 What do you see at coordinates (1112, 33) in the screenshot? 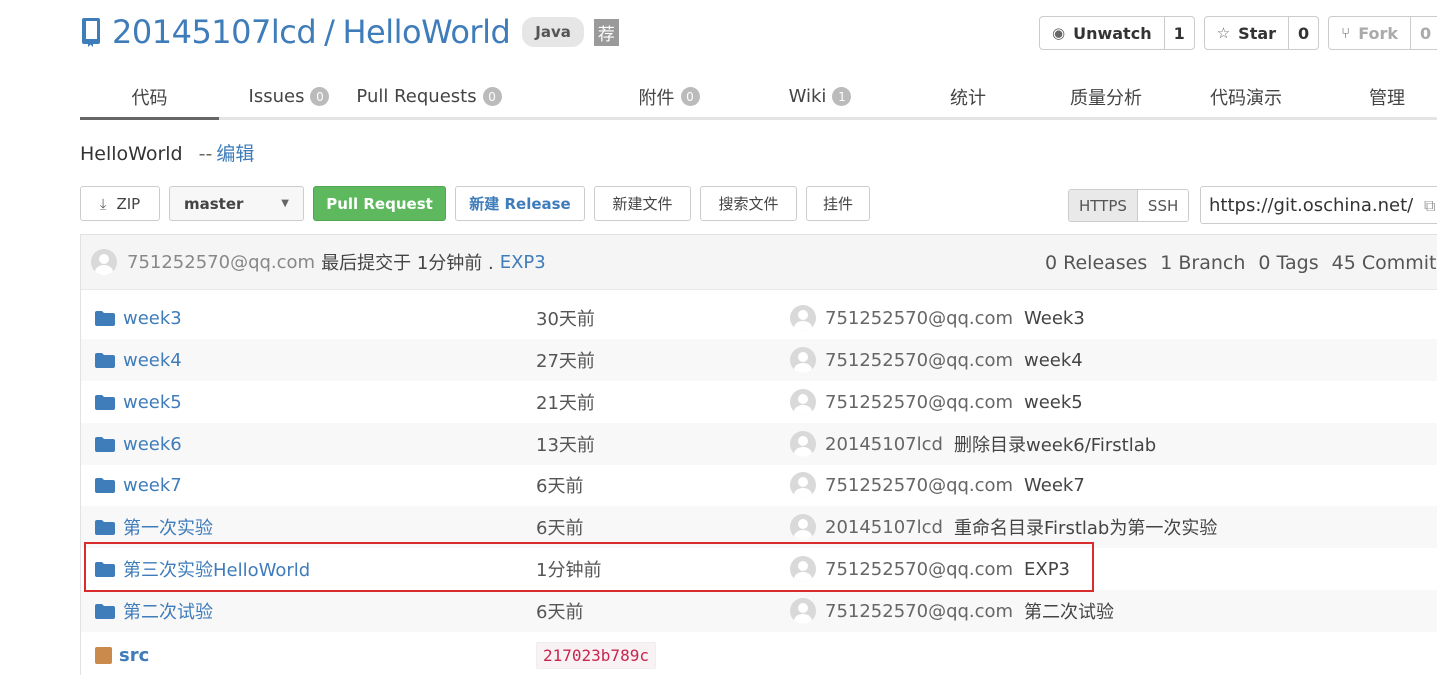
I see `unwatch-label: Unwatch` at bounding box center [1112, 33].